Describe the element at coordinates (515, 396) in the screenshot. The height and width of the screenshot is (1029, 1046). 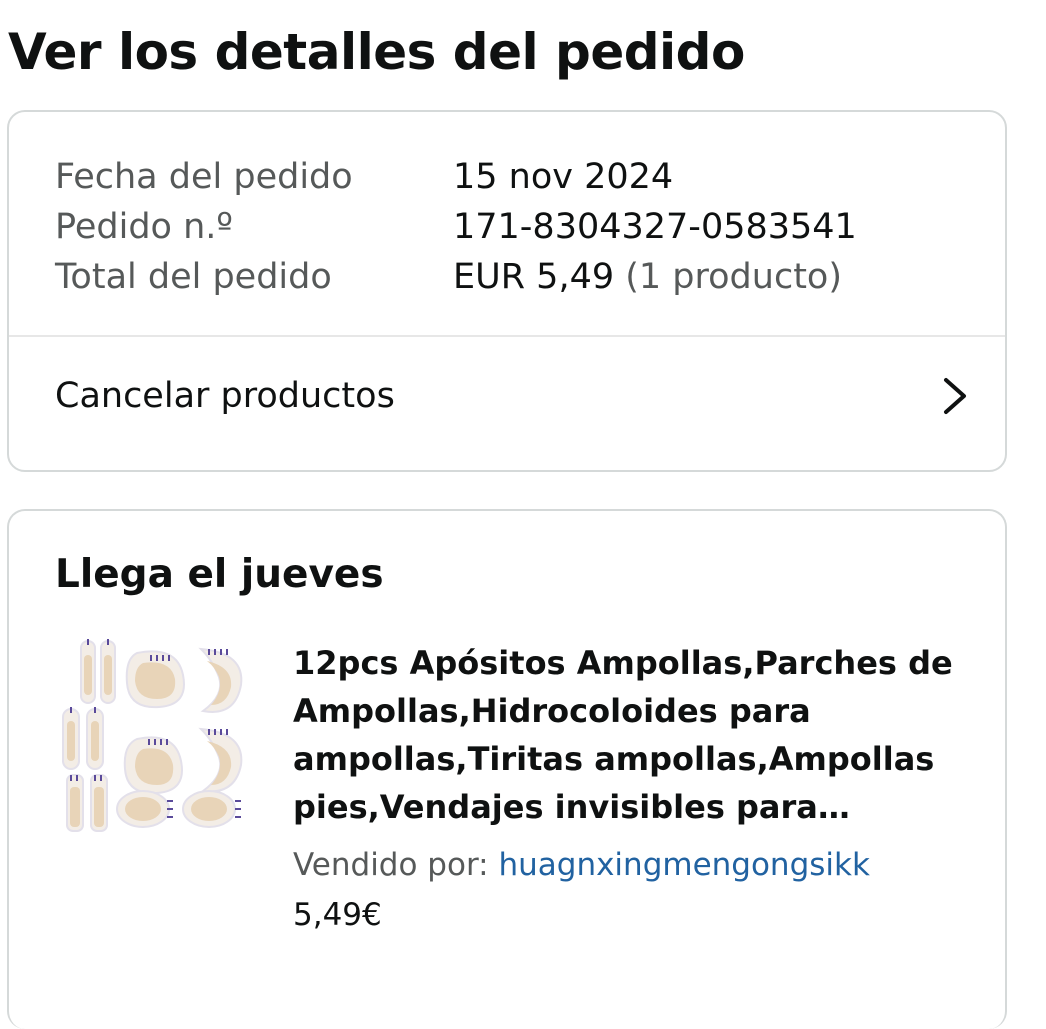
I see `cancel-products-button: Cancelar productos` at that location.